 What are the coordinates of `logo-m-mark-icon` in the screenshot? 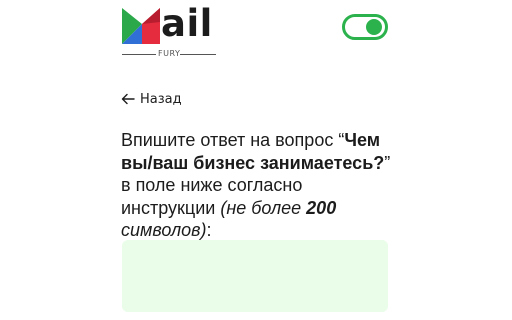 It's located at (141, 26).